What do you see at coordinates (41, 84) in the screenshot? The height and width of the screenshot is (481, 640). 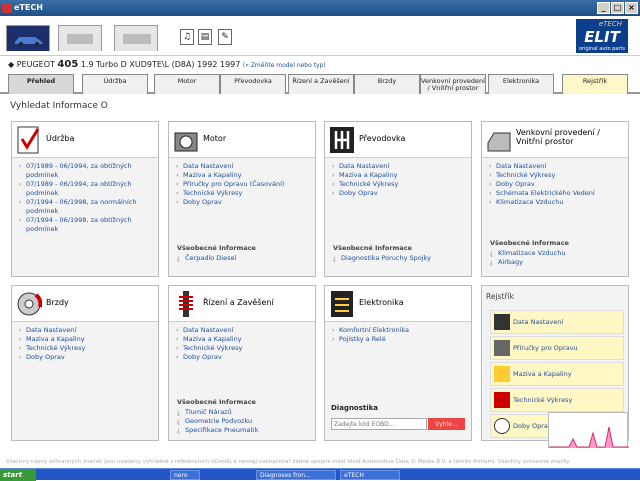 I see `tab-prehled: Přehled` at bounding box center [41, 84].